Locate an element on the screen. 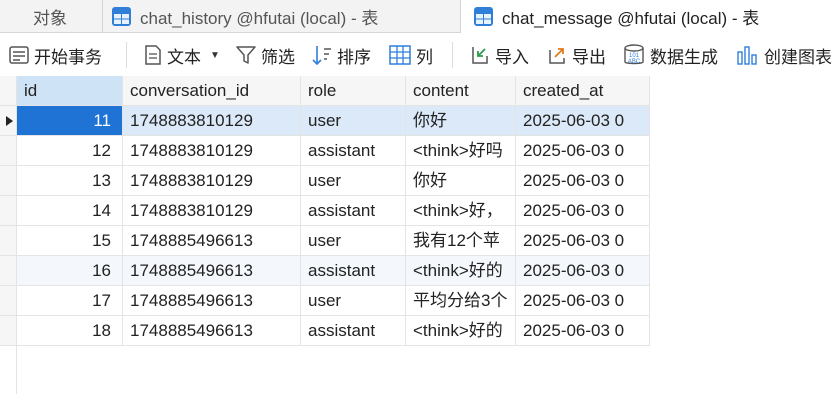  text-label: 文本 is located at coordinates (184, 57).